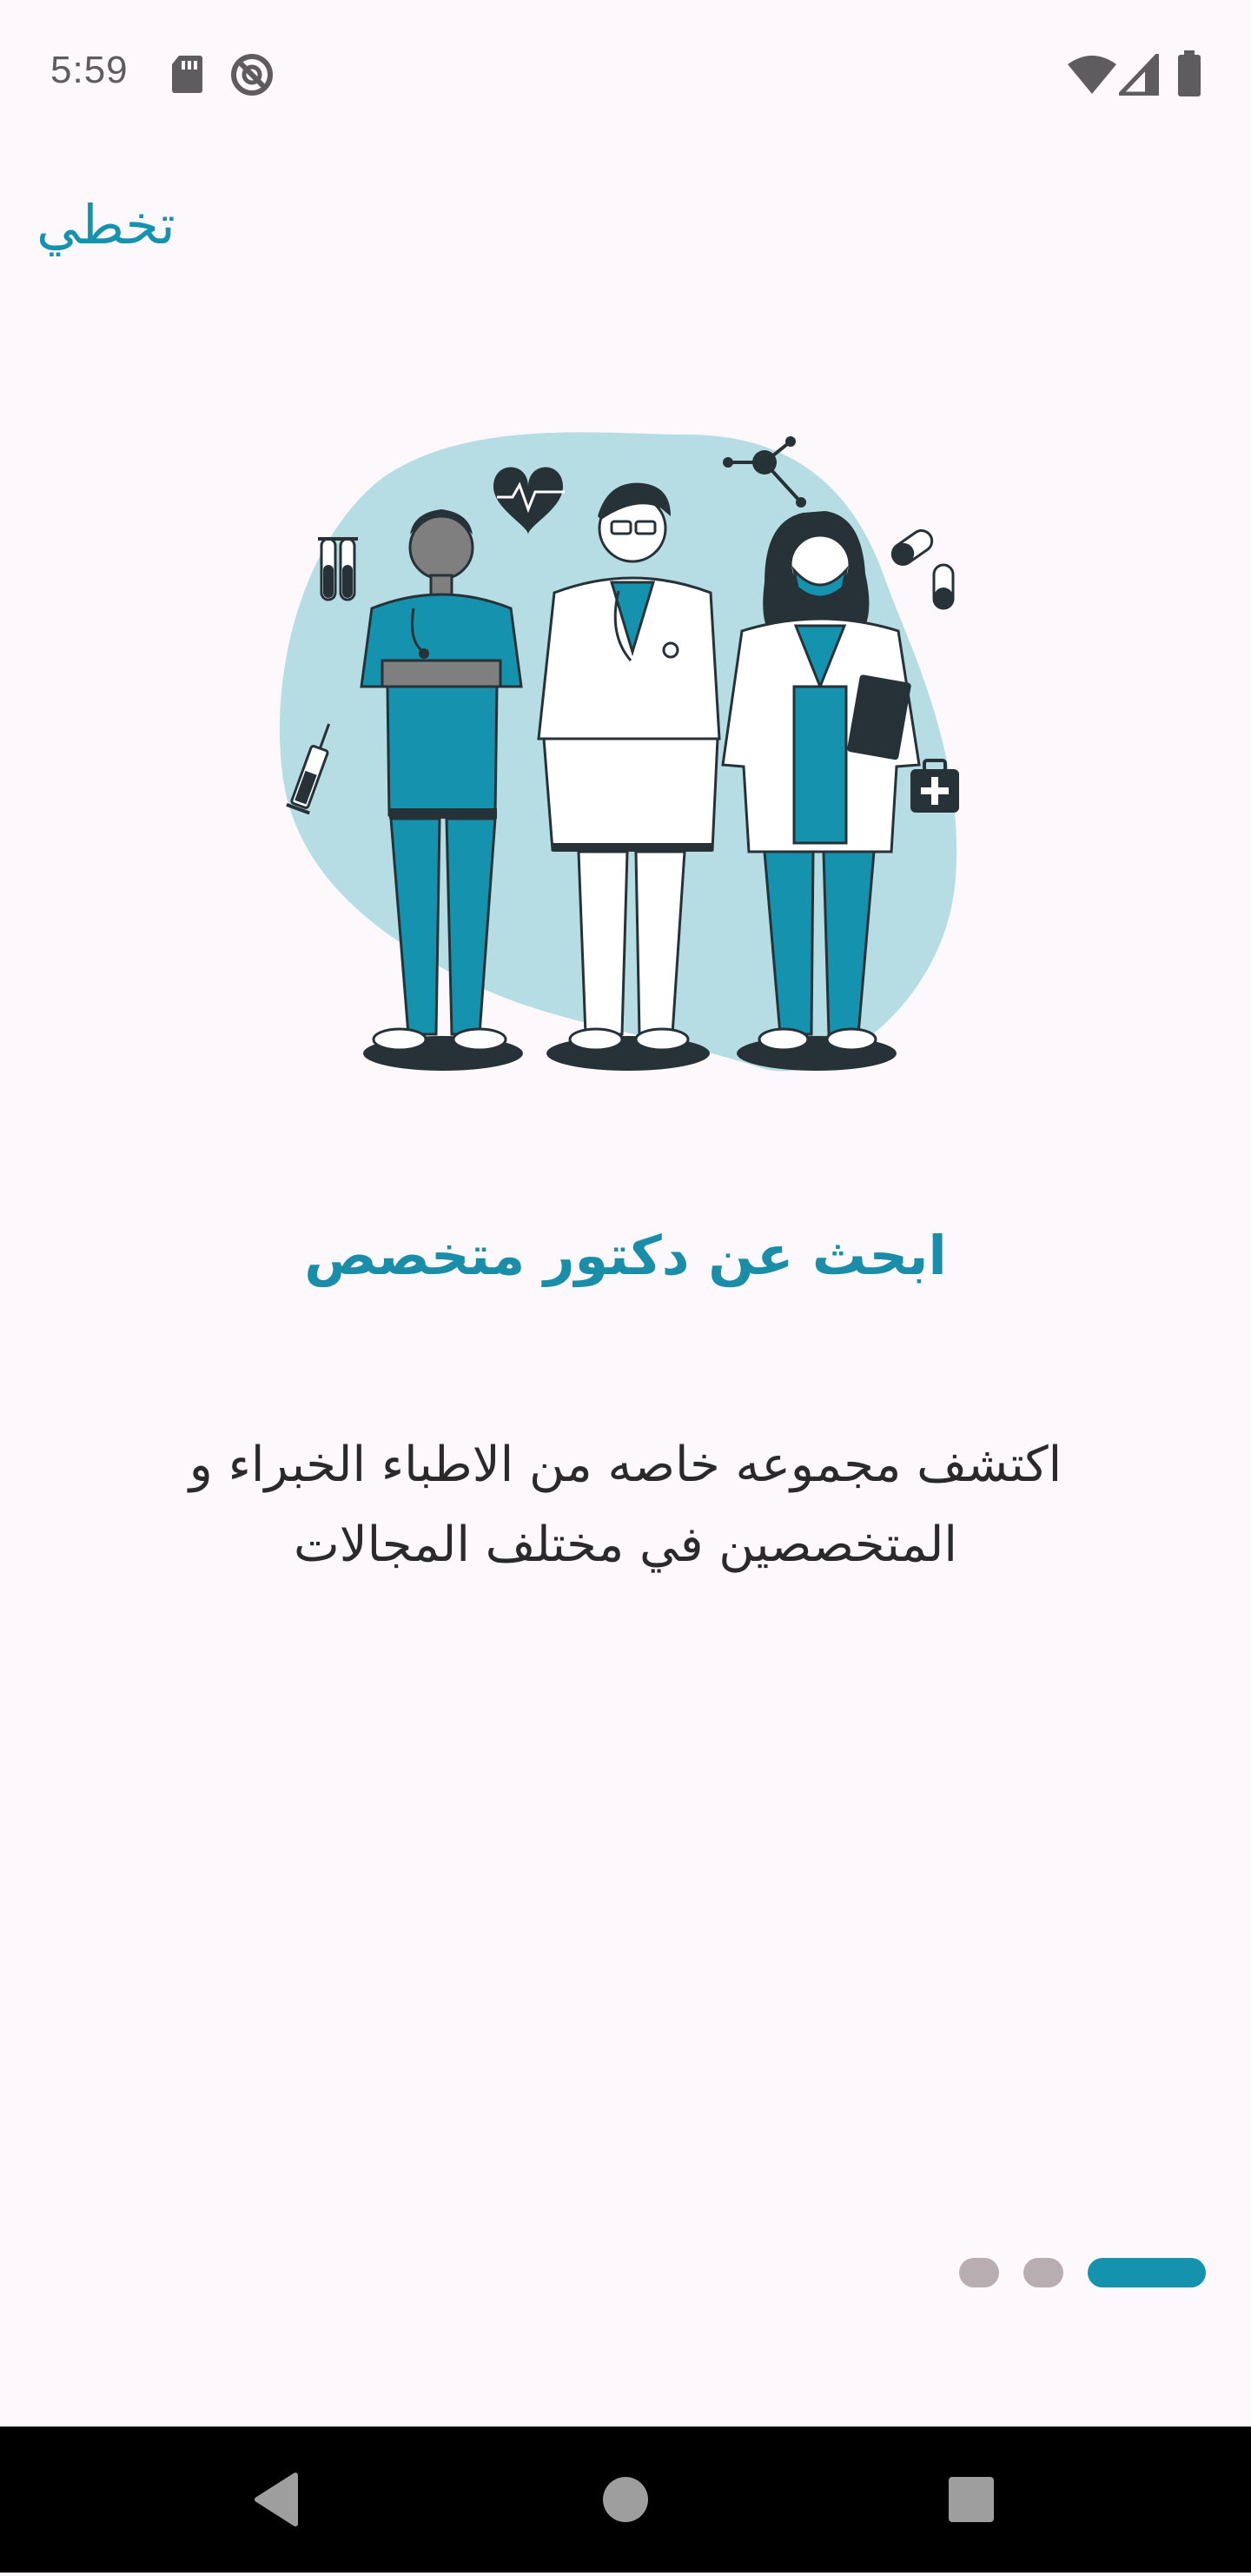 This screenshot has width=1251, height=2576. I want to click on onboarding-title: ابحث عن دكتور متخصص, so click(625, 1255).